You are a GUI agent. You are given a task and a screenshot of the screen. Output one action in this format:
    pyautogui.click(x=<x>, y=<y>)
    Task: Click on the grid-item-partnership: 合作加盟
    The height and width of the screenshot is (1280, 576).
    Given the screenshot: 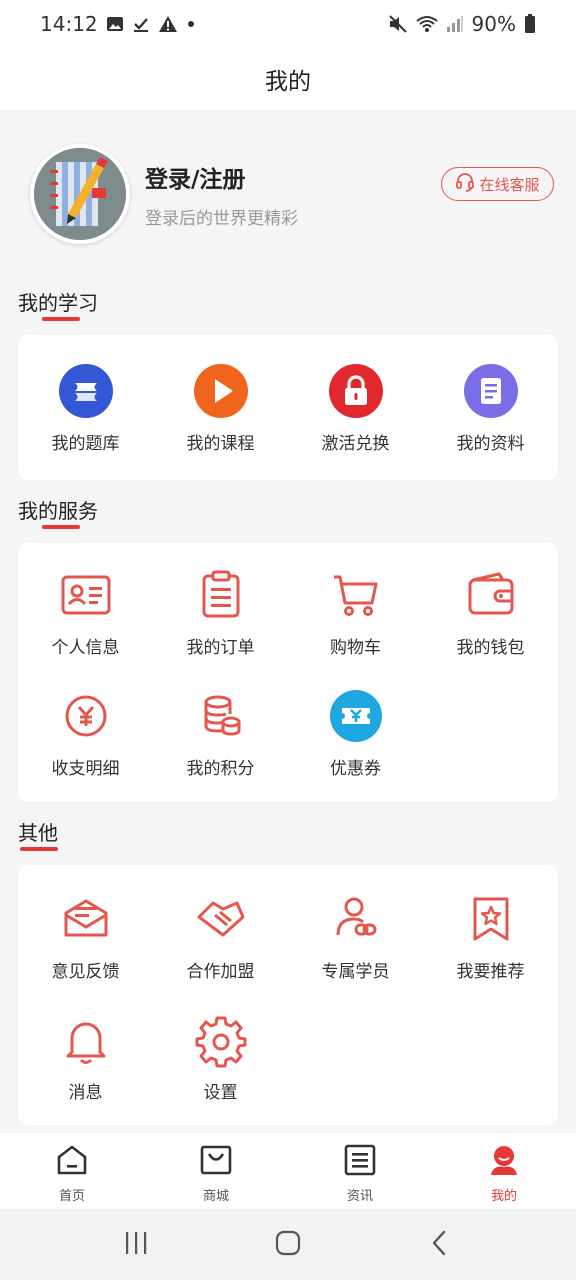 What is the action you would take?
    pyautogui.click(x=220, y=936)
    